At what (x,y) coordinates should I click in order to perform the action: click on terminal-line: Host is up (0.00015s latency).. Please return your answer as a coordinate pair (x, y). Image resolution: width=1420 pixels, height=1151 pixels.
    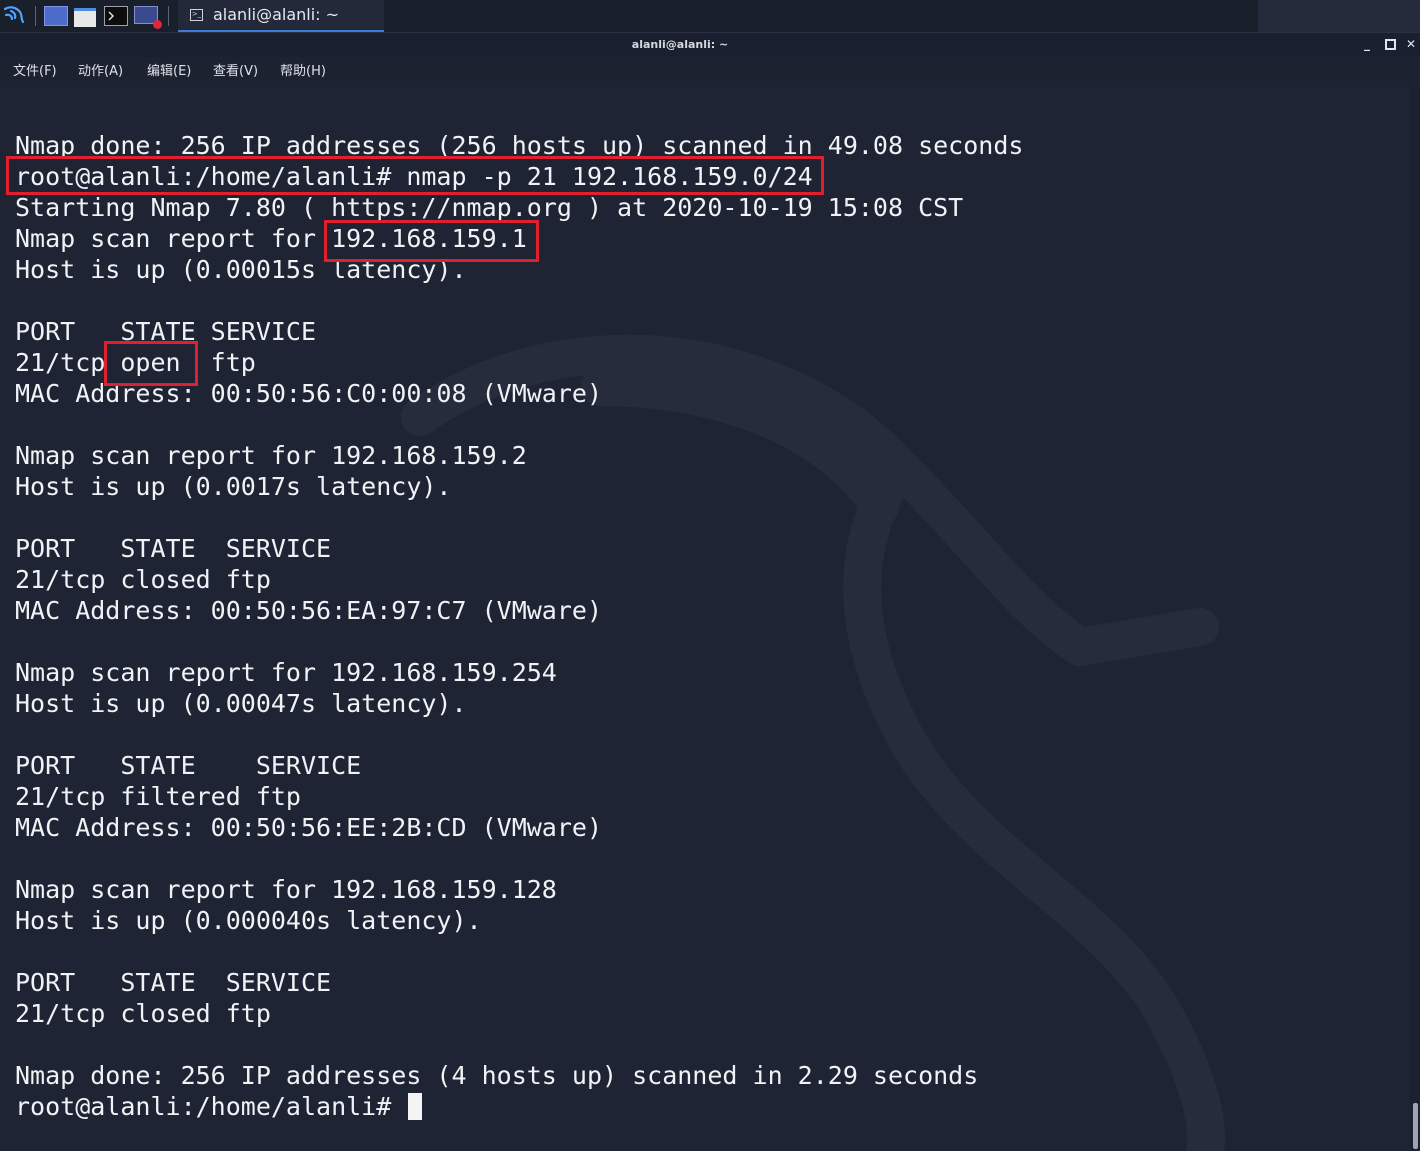
    Looking at the image, I should click on (241, 269).